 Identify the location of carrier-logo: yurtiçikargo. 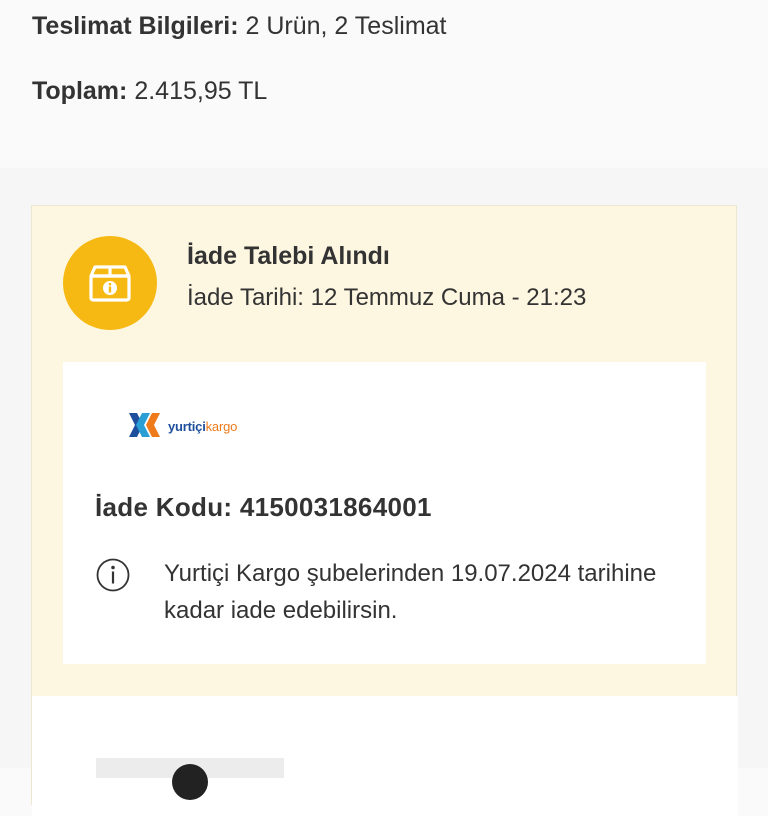
(182, 426).